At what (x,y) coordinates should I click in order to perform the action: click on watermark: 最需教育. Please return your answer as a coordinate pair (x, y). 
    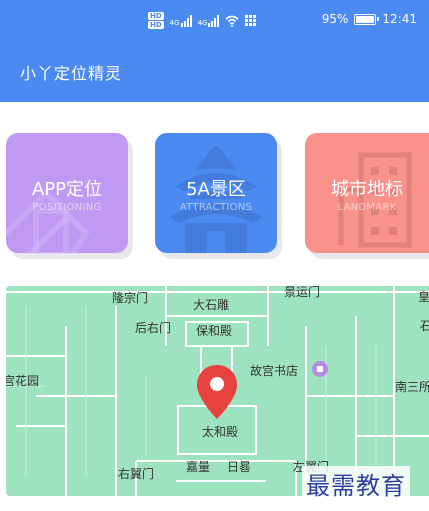
    Looking at the image, I should click on (356, 483).